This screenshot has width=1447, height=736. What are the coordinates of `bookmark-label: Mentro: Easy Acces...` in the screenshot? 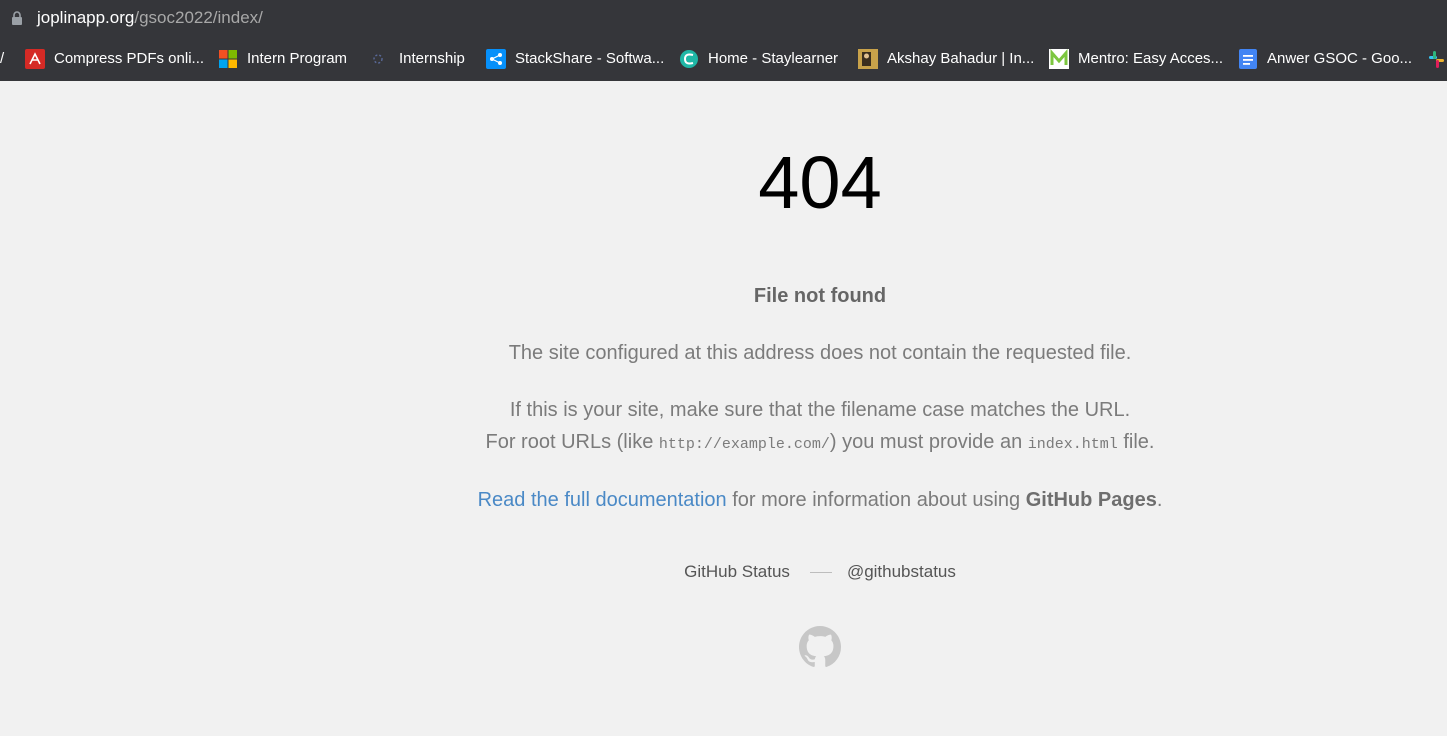 It's located at (1151, 58).